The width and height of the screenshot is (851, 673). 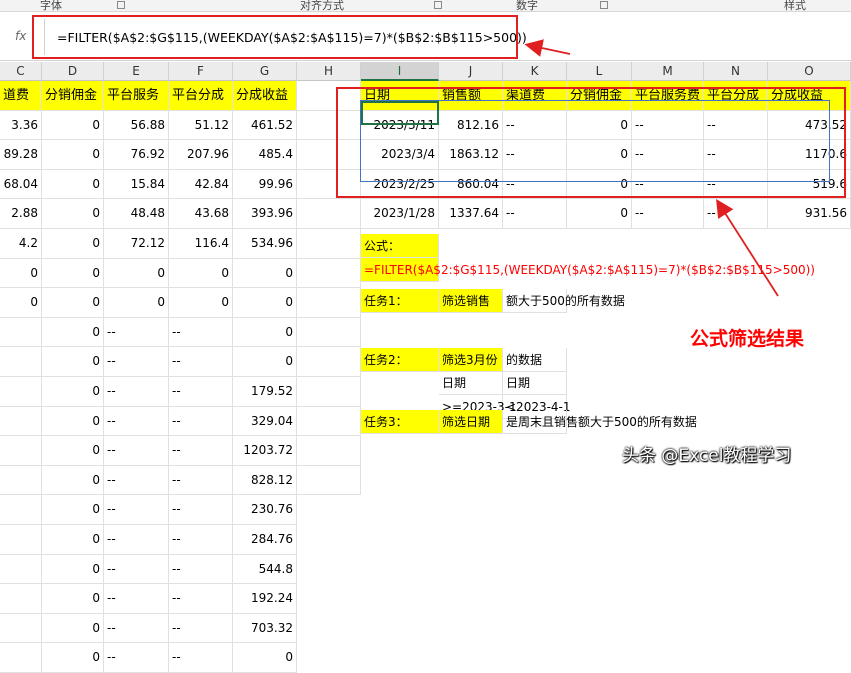 I want to click on watermark: 头条 @Excel教程学习, so click(x=707, y=456).